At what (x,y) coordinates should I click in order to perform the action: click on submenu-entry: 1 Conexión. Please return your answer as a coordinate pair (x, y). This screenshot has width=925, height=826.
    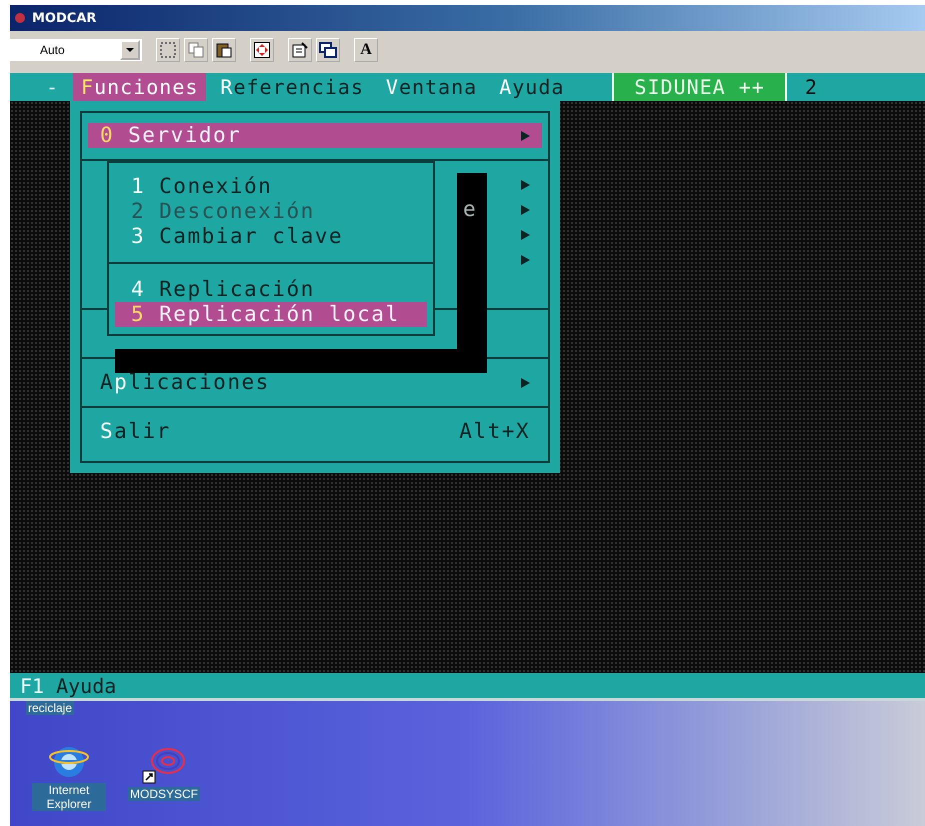
    Looking at the image, I should click on (271, 186).